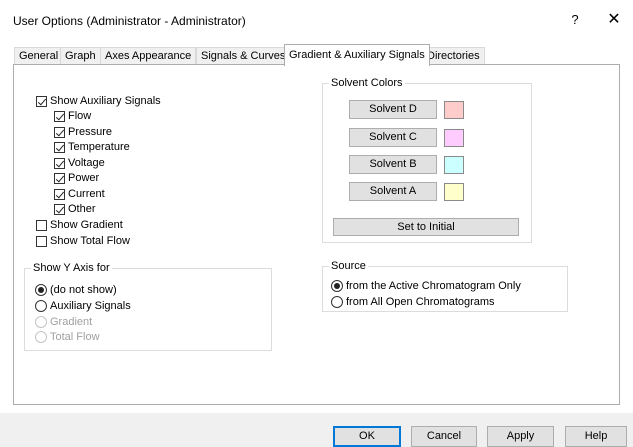 The height and width of the screenshot is (447, 633). I want to click on current-checkbox: Current, so click(79, 194).